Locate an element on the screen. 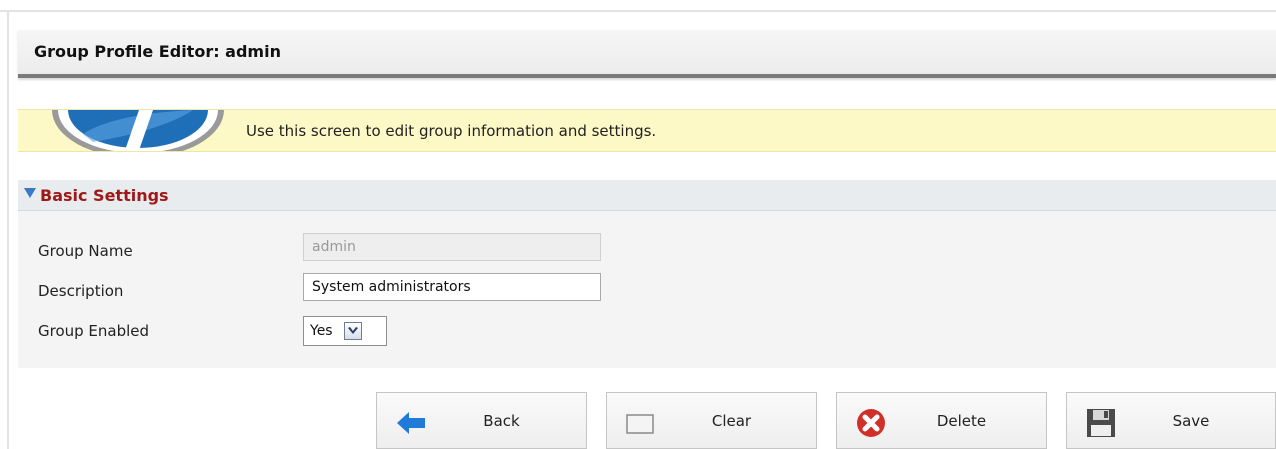 This screenshot has height=449, width=1276. frame-top-border is located at coordinates (638, 11).